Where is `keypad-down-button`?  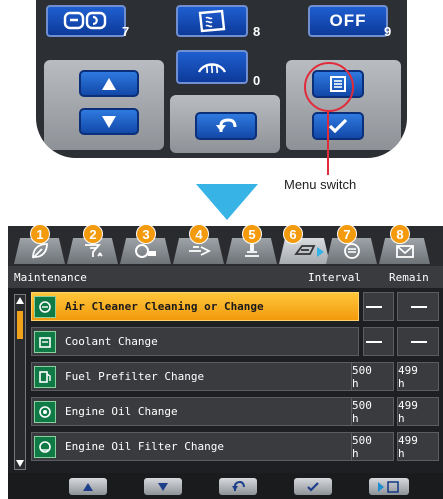 keypad-down-button is located at coordinates (109, 121).